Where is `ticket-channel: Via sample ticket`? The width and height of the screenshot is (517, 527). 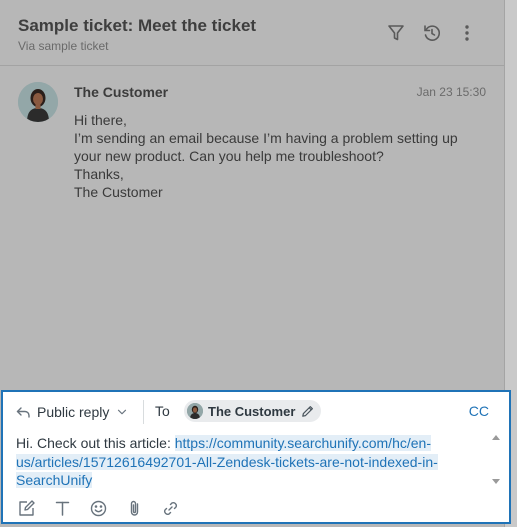 ticket-channel: Via sample ticket is located at coordinates (63, 46).